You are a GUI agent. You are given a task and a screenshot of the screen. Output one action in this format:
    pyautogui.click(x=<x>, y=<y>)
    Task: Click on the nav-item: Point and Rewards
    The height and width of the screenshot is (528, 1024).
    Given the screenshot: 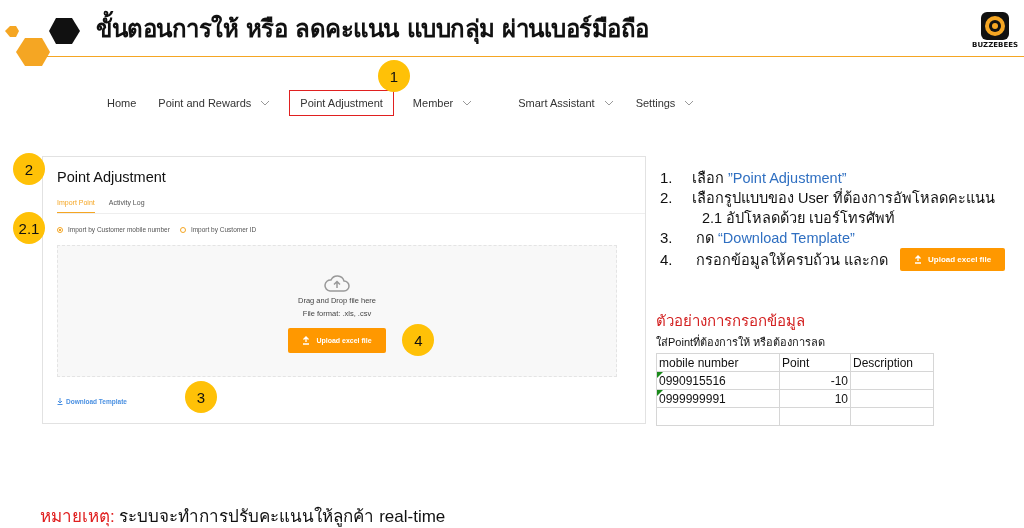 What is the action you would take?
    pyautogui.click(x=214, y=103)
    